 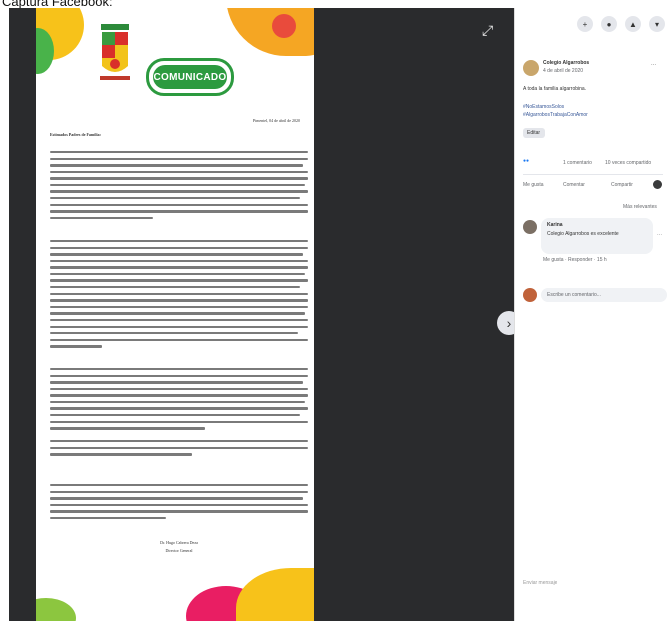 What do you see at coordinates (284, 26) in the screenshot?
I see `decor-red-dot` at bounding box center [284, 26].